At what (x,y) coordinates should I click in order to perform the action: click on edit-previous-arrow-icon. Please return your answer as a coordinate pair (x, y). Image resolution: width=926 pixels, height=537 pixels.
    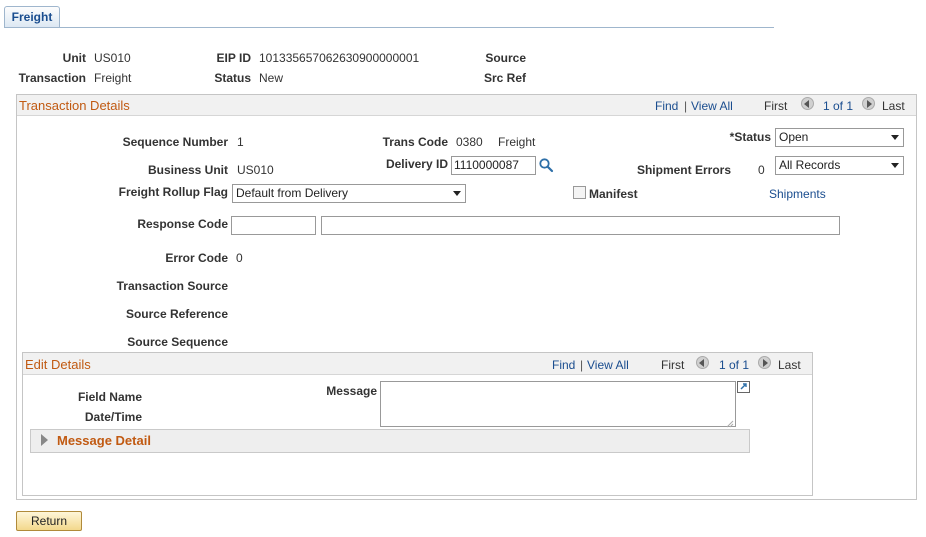
    Looking at the image, I should click on (702, 362).